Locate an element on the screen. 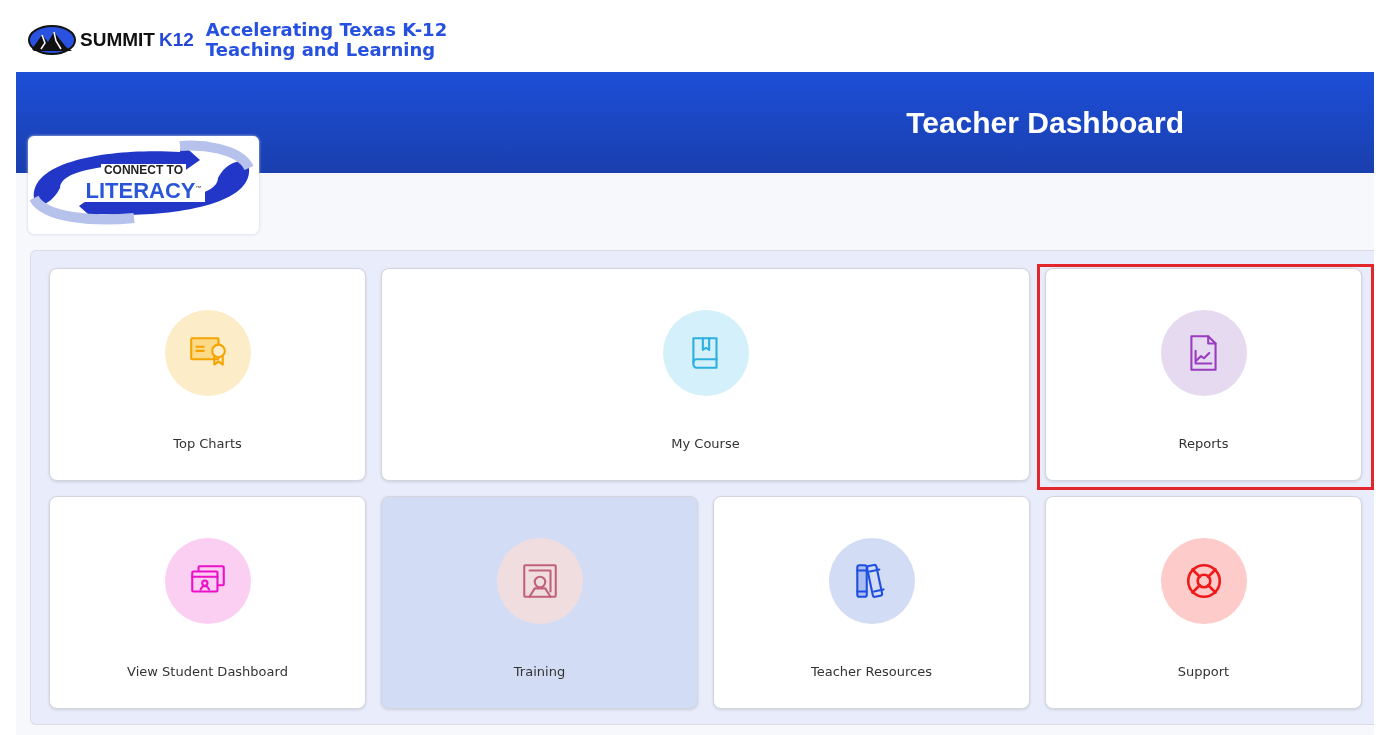 The height and width of the screenshot is (735, 1390). dashboard-tile: Support is located at coordinates (1203, 602).